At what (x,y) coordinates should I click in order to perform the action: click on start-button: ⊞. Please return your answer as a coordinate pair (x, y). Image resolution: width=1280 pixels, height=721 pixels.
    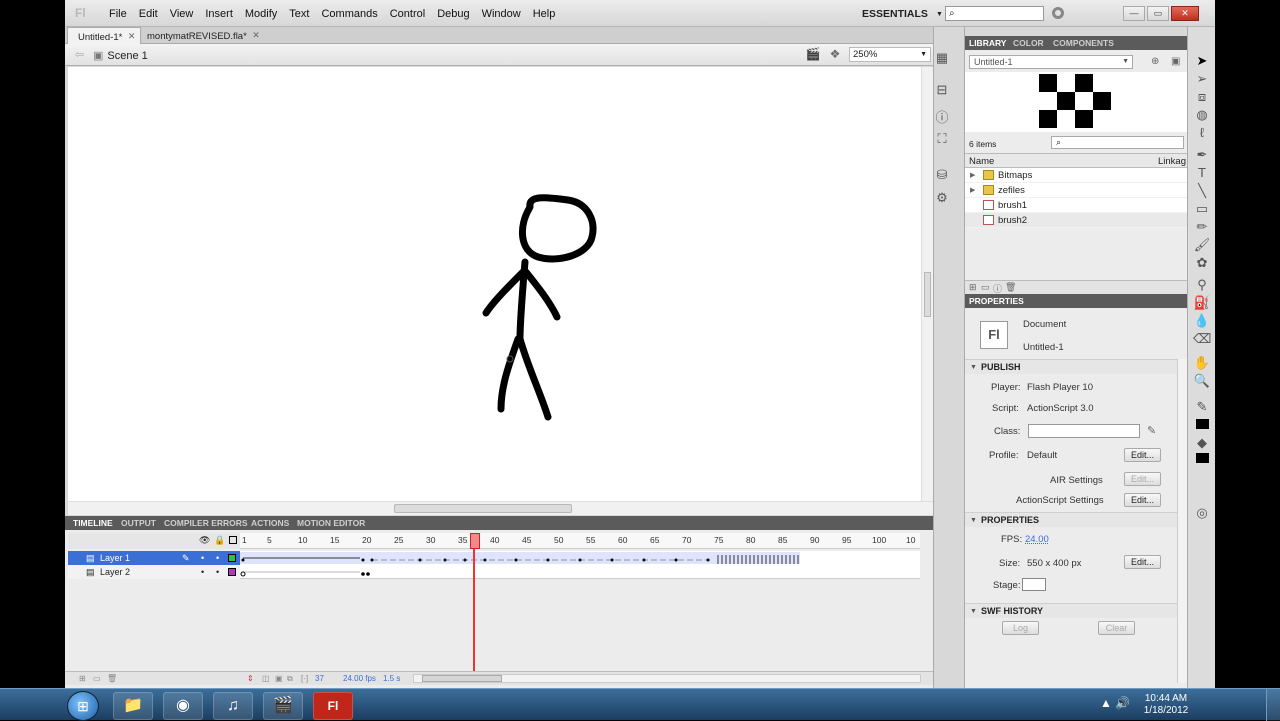
    Looking at the image, I should click on (83, 706).